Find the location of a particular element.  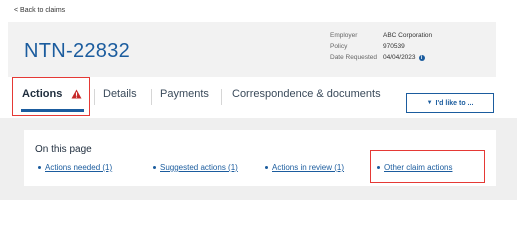

link-suggested-actions: Suggested actions (1) is located at coordinates (195, 167).